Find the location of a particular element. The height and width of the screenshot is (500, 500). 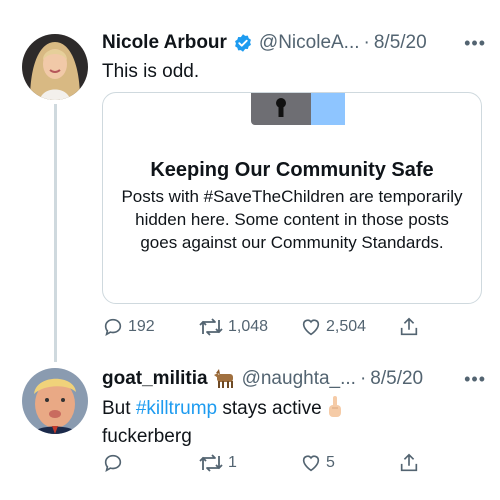

retweet-button: 1,048 is located at coordinates (233, 327).